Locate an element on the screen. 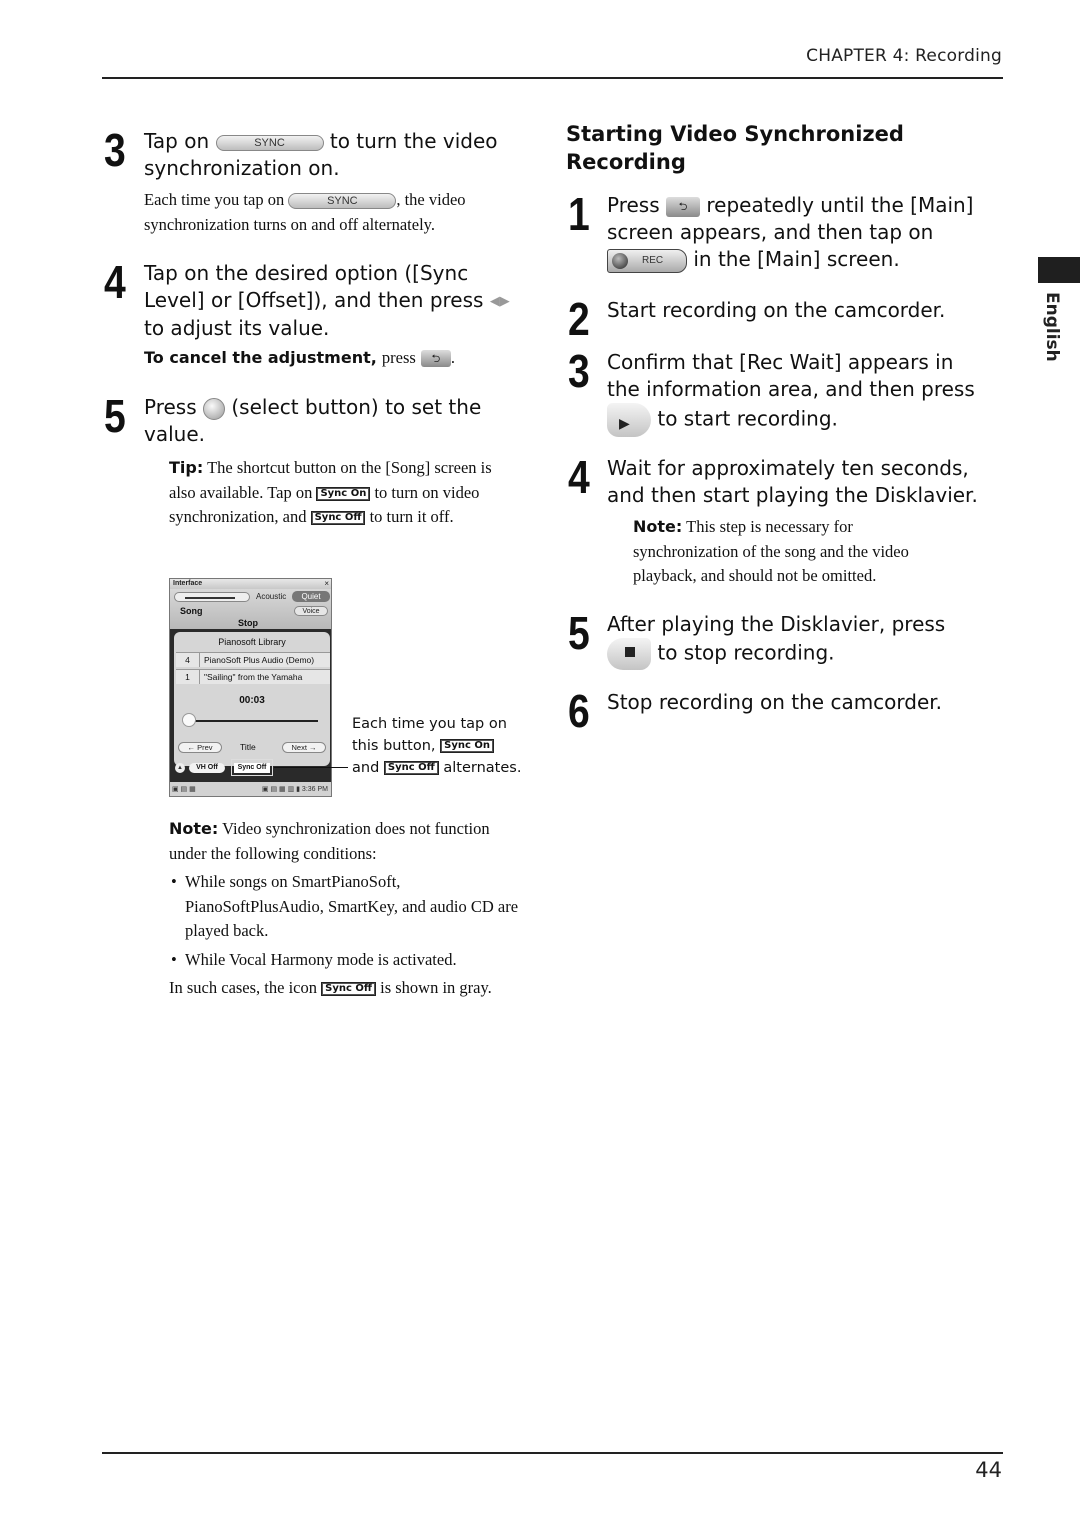 The image size is (1080, 1528). footer-rule is located at coordinates (552, 1453).